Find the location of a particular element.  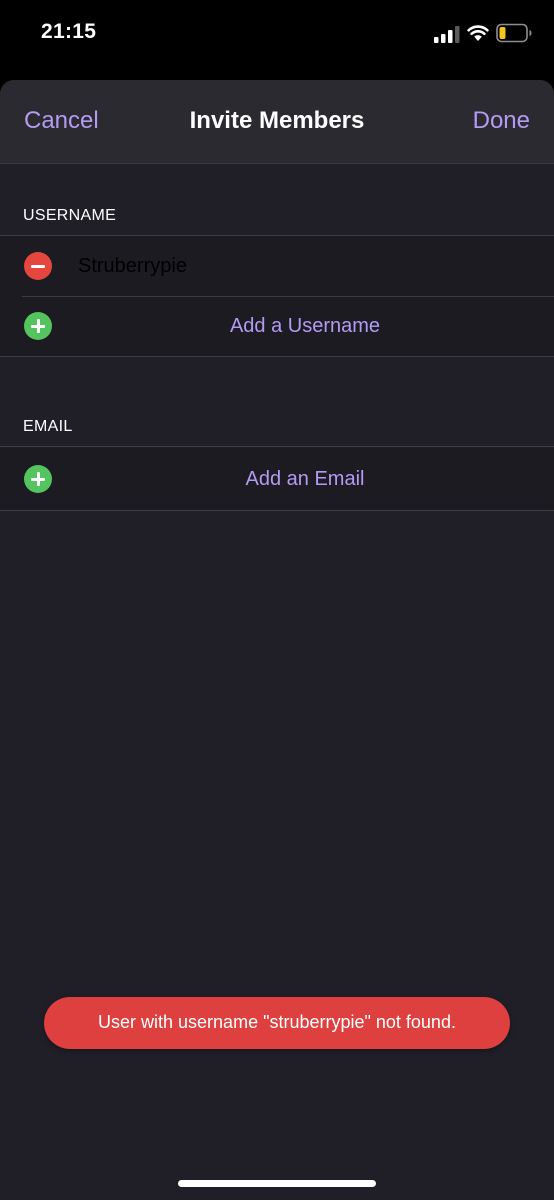

email-group: Add an Email is located at coordinates (277, 478).